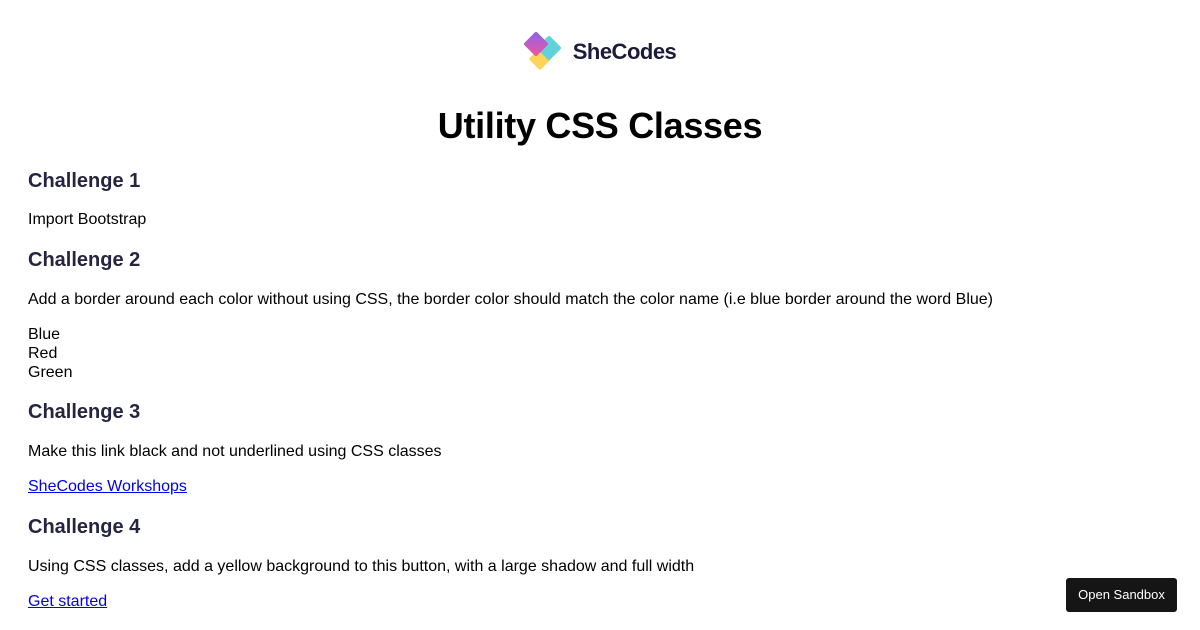 Image resolution: width=1200 pixels, height=630 pixels. I want to click on shecodes-logo-icon, so click(542, 51).